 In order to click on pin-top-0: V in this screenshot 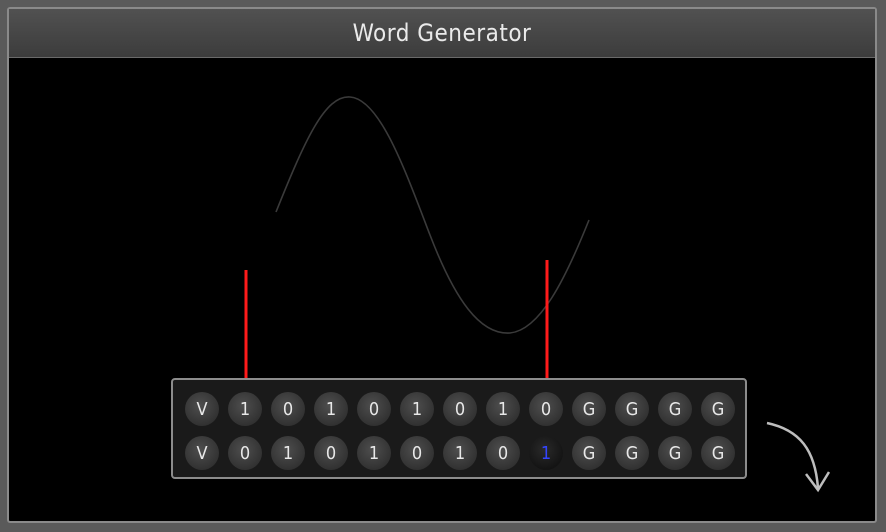, I will do `click(202, 409)`.